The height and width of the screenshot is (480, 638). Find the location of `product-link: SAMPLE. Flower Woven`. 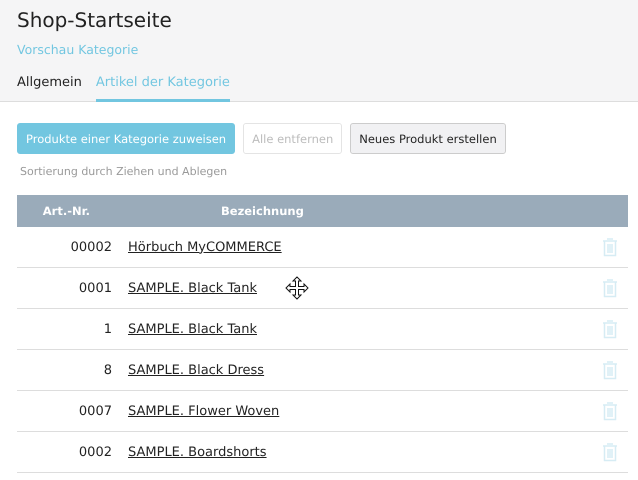

product-link: SAMPLE. Flower Woven is located at coordinates (204, 411).